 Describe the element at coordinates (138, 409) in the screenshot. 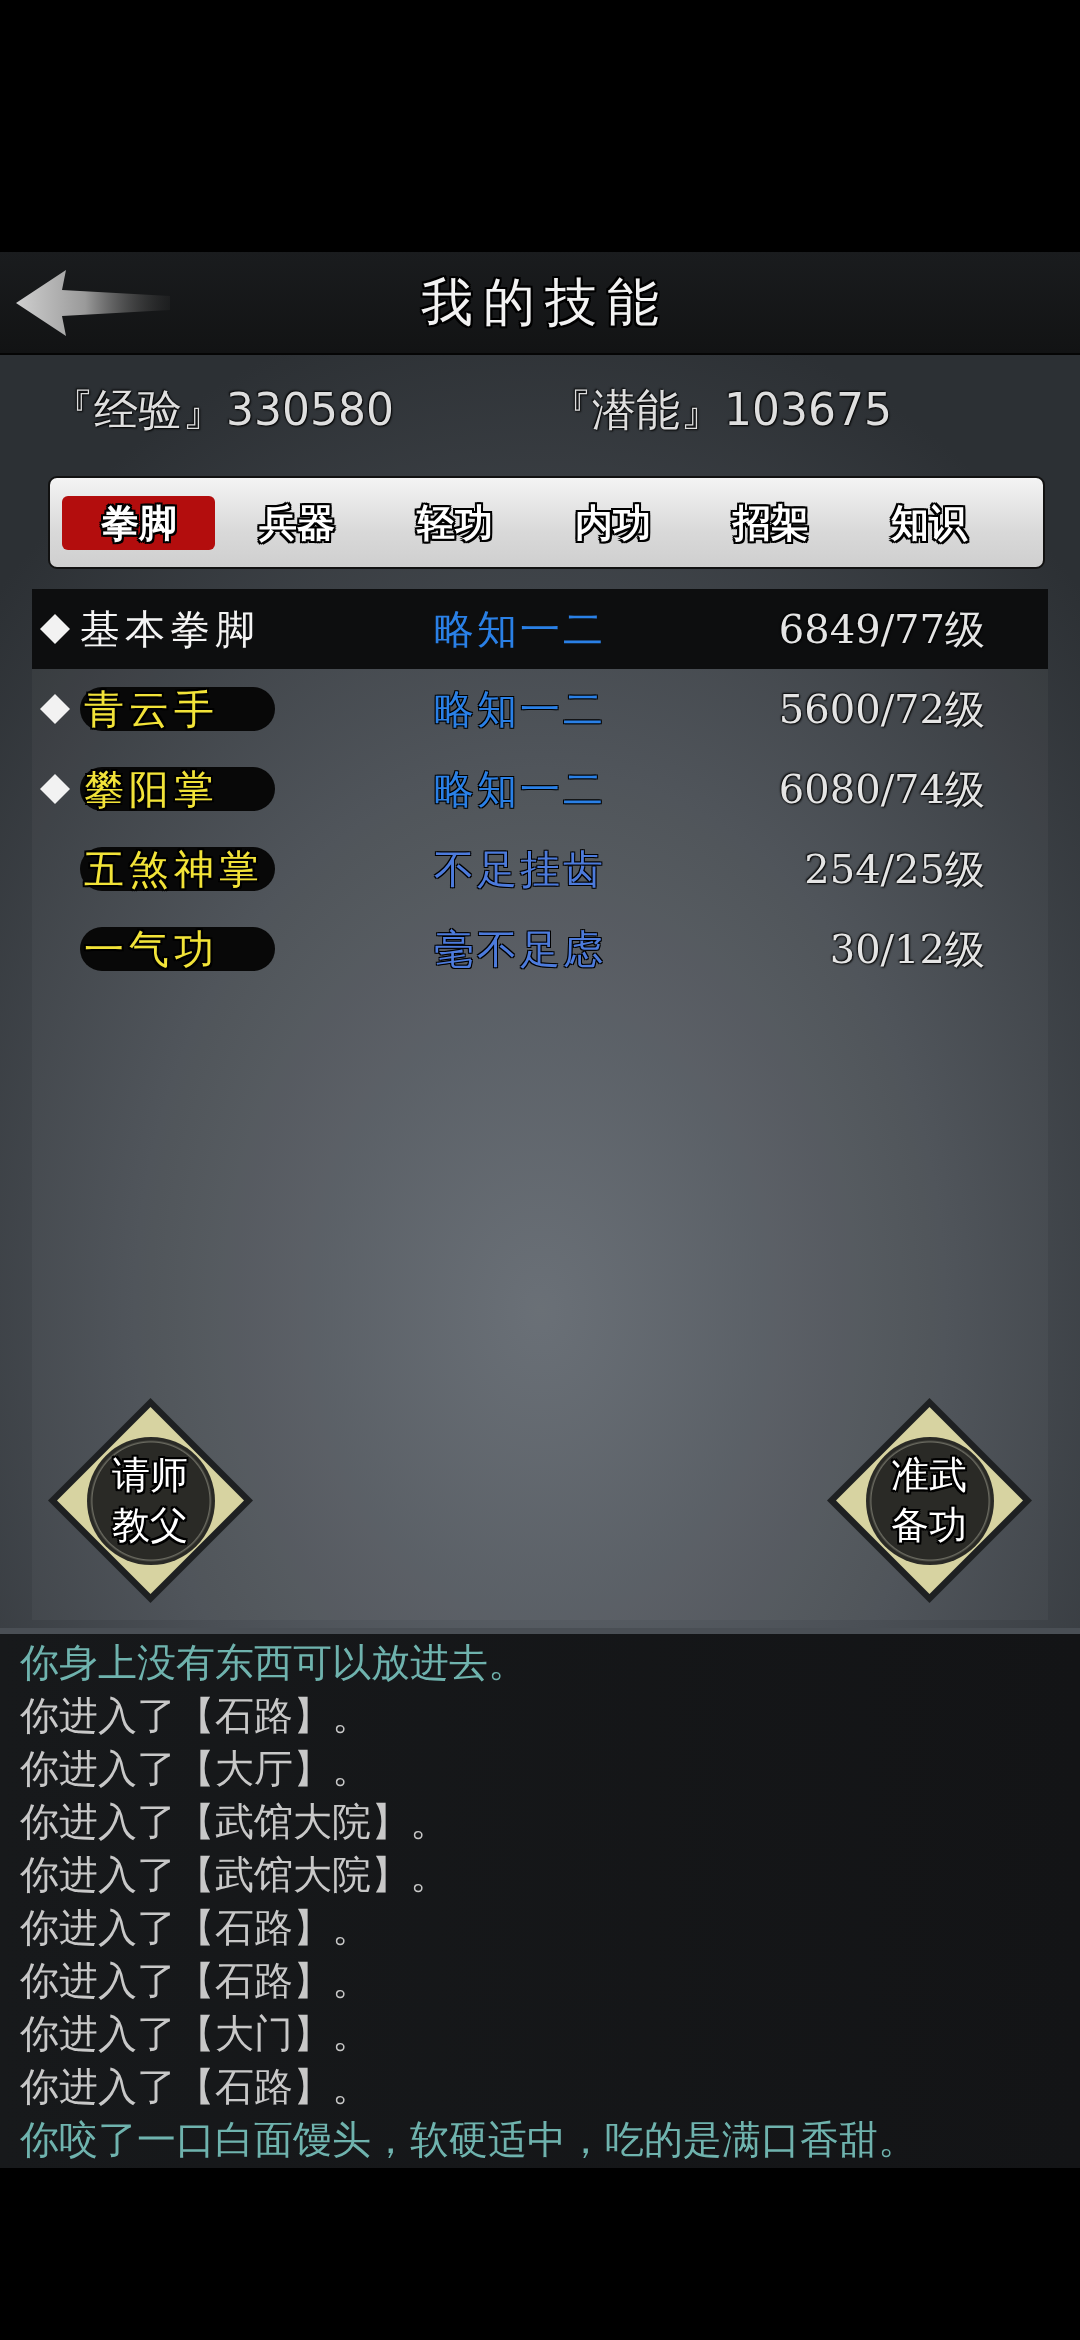

I see `stat-label: 『经验』` at that location.